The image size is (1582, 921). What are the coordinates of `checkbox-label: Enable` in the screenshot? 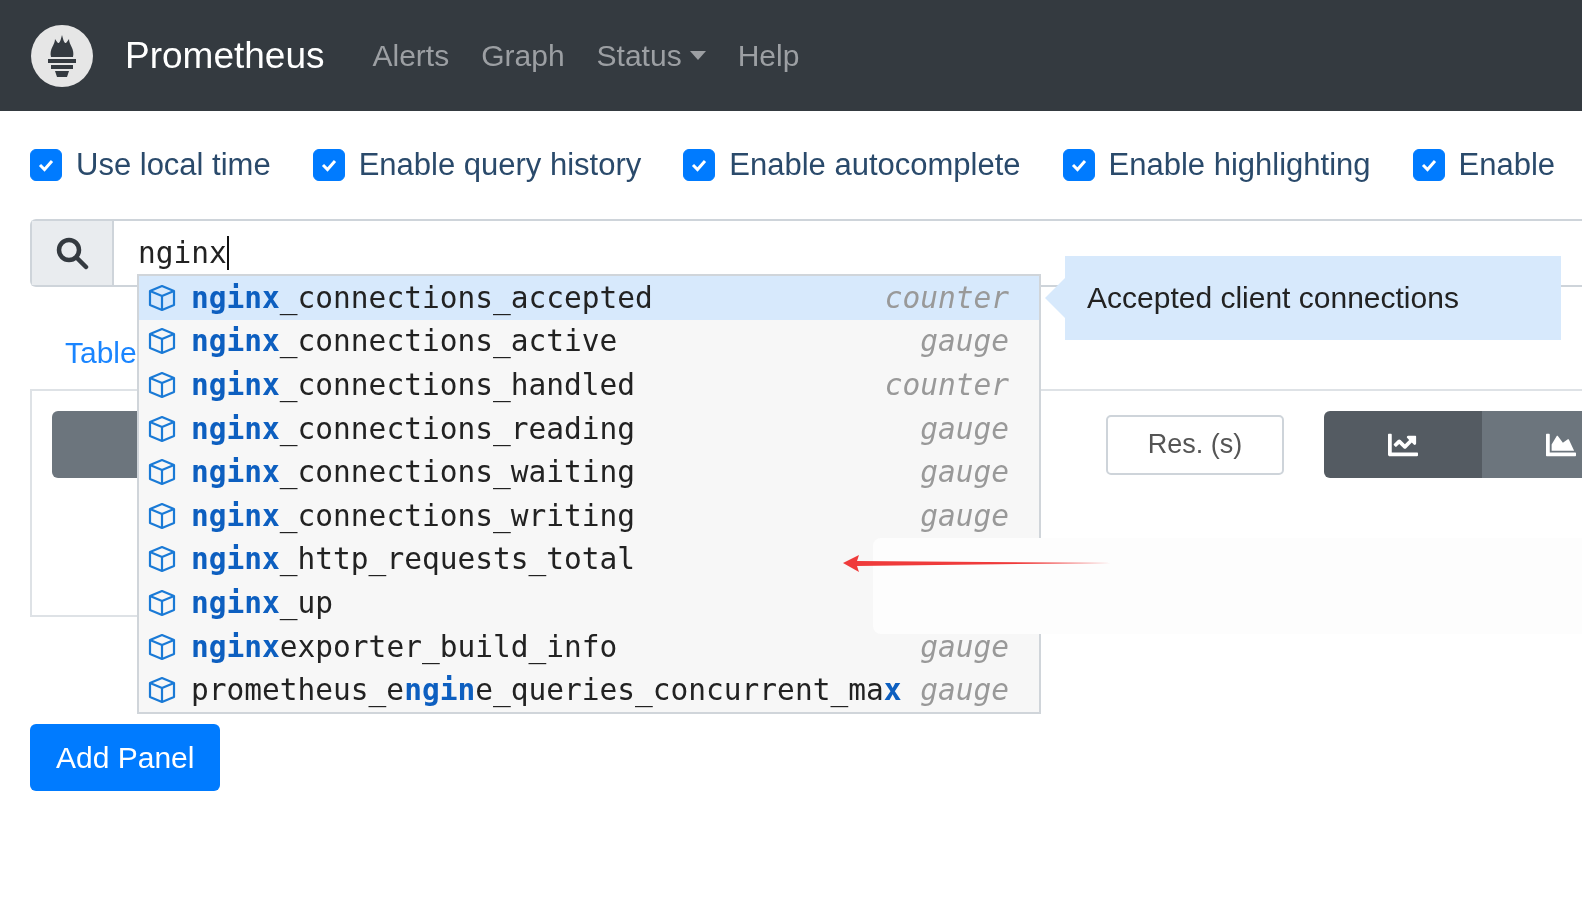 It's located at (1507, 165).